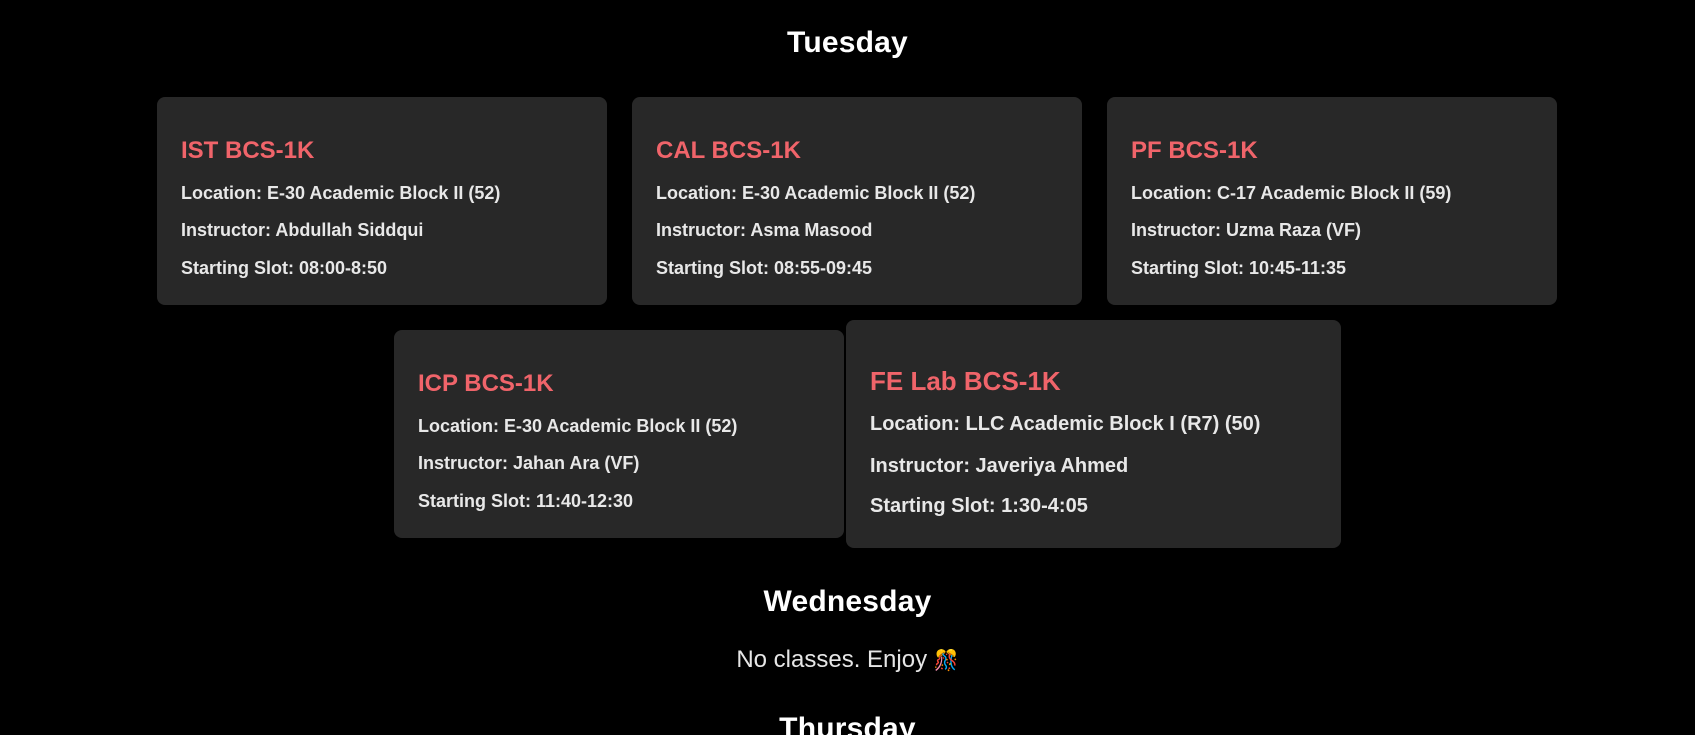 The width and height of the screenshot is (1695, 735). I want to click on no-classes-text: No classes. Enjoy, so click(832, 659).